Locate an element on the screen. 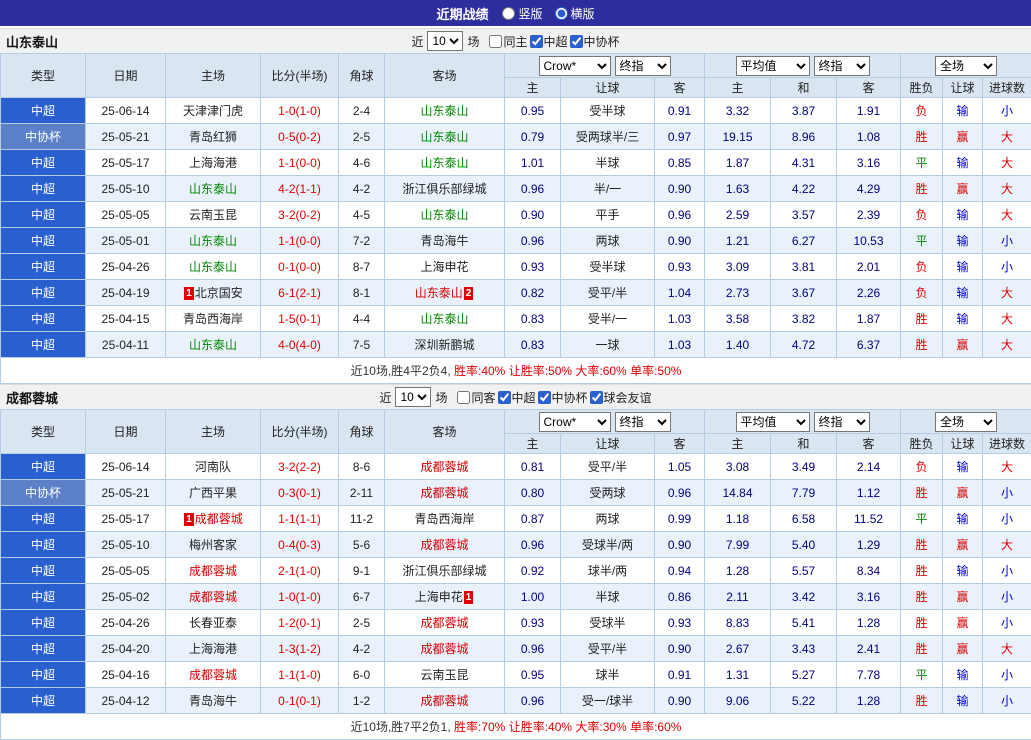  date-cell: 25-04-15 is located at coordinates (126, 319).